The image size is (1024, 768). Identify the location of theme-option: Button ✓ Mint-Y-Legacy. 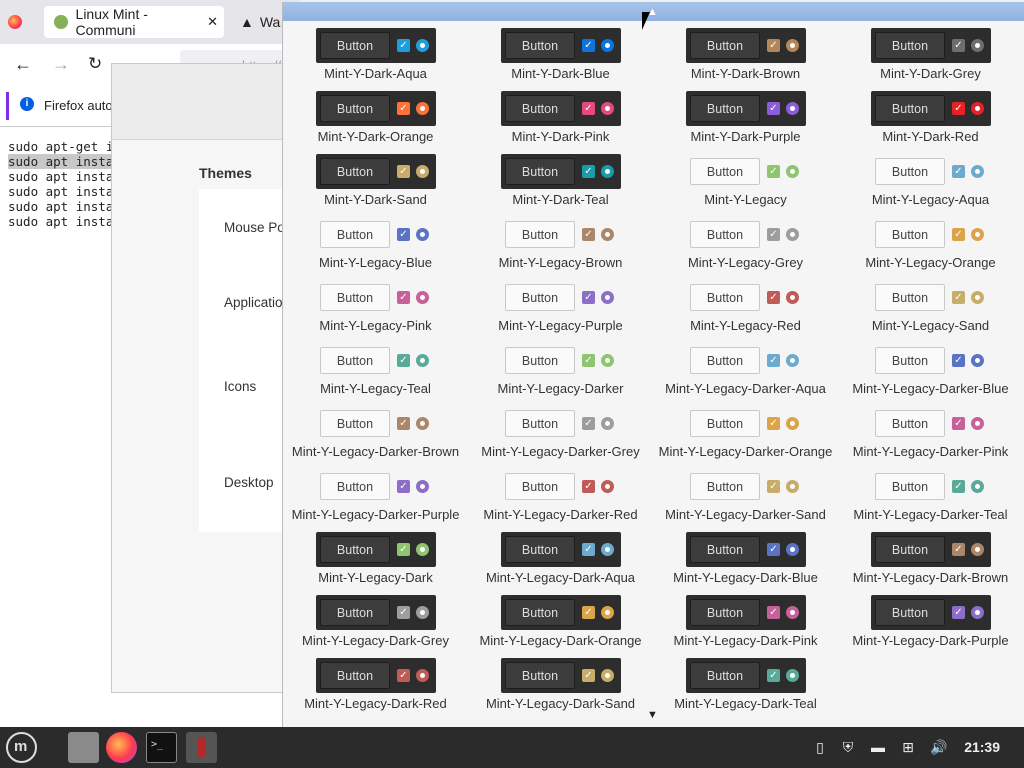
(745, 168).